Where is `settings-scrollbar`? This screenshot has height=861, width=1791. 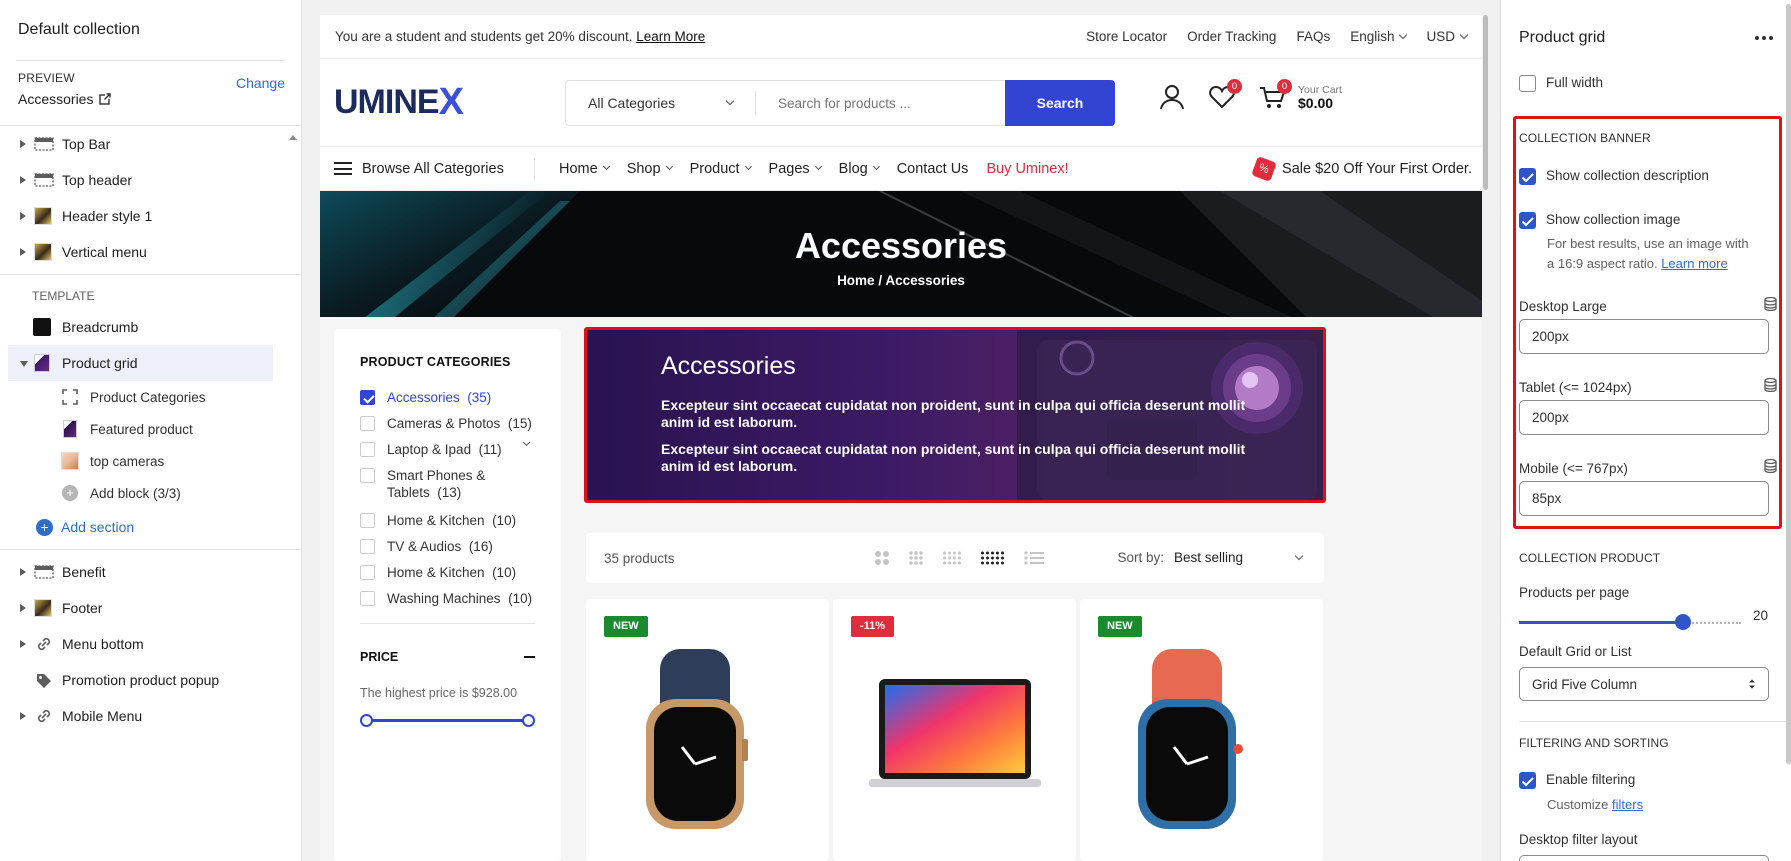 settings-scrollbar is located at coordinates (1788, 430).